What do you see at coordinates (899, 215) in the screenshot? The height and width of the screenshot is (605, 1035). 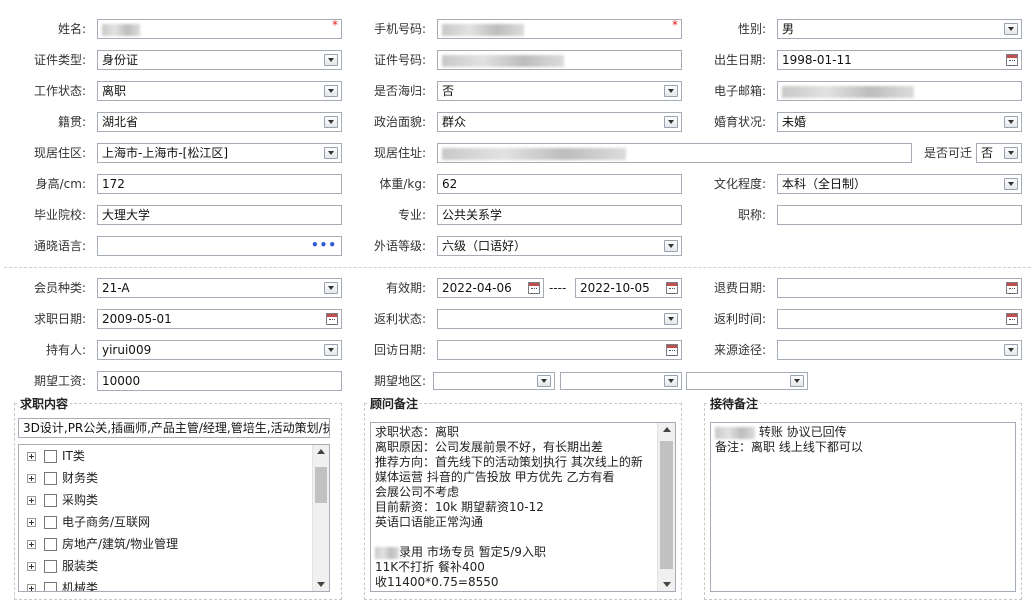 I see `title-input` at bounding box center [899, 215].